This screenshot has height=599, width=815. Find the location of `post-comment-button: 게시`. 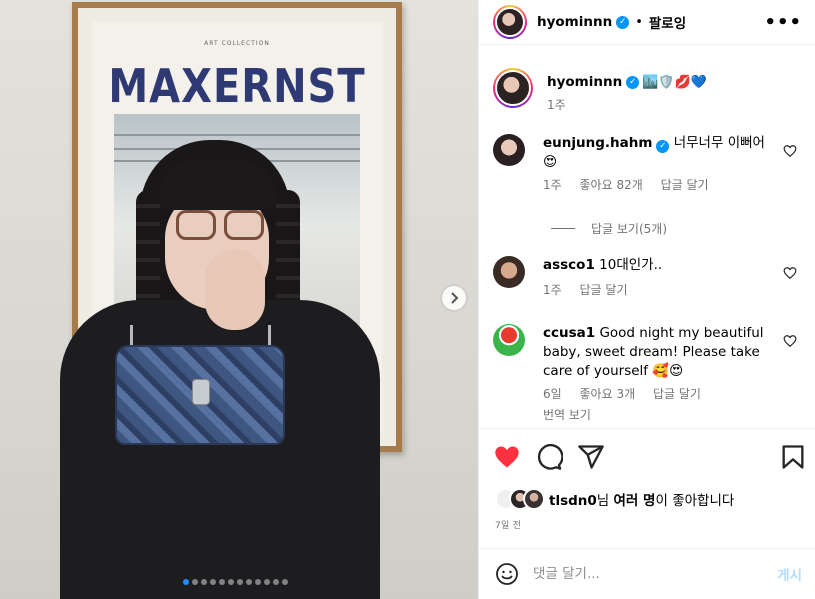

post-comment-button: 게시 is located at coordinates (789, 574).